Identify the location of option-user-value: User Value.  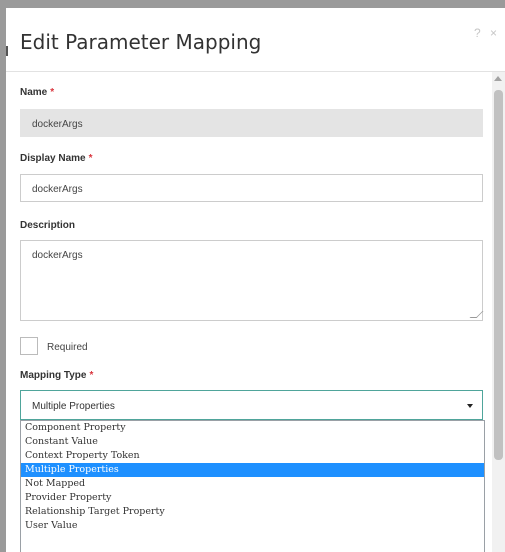
(252, 526).